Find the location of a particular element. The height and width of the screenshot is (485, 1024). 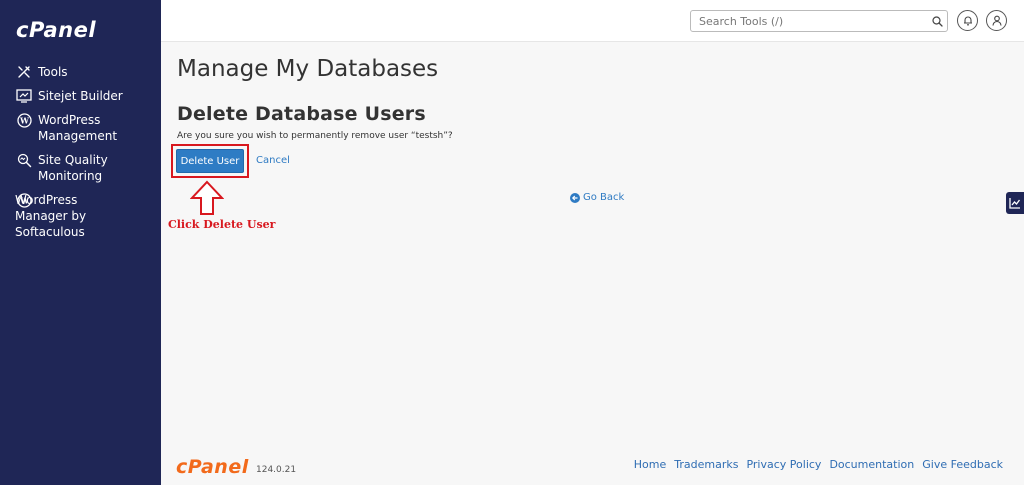

version-text: 124.0.21 is located at coordinates (276, 470).